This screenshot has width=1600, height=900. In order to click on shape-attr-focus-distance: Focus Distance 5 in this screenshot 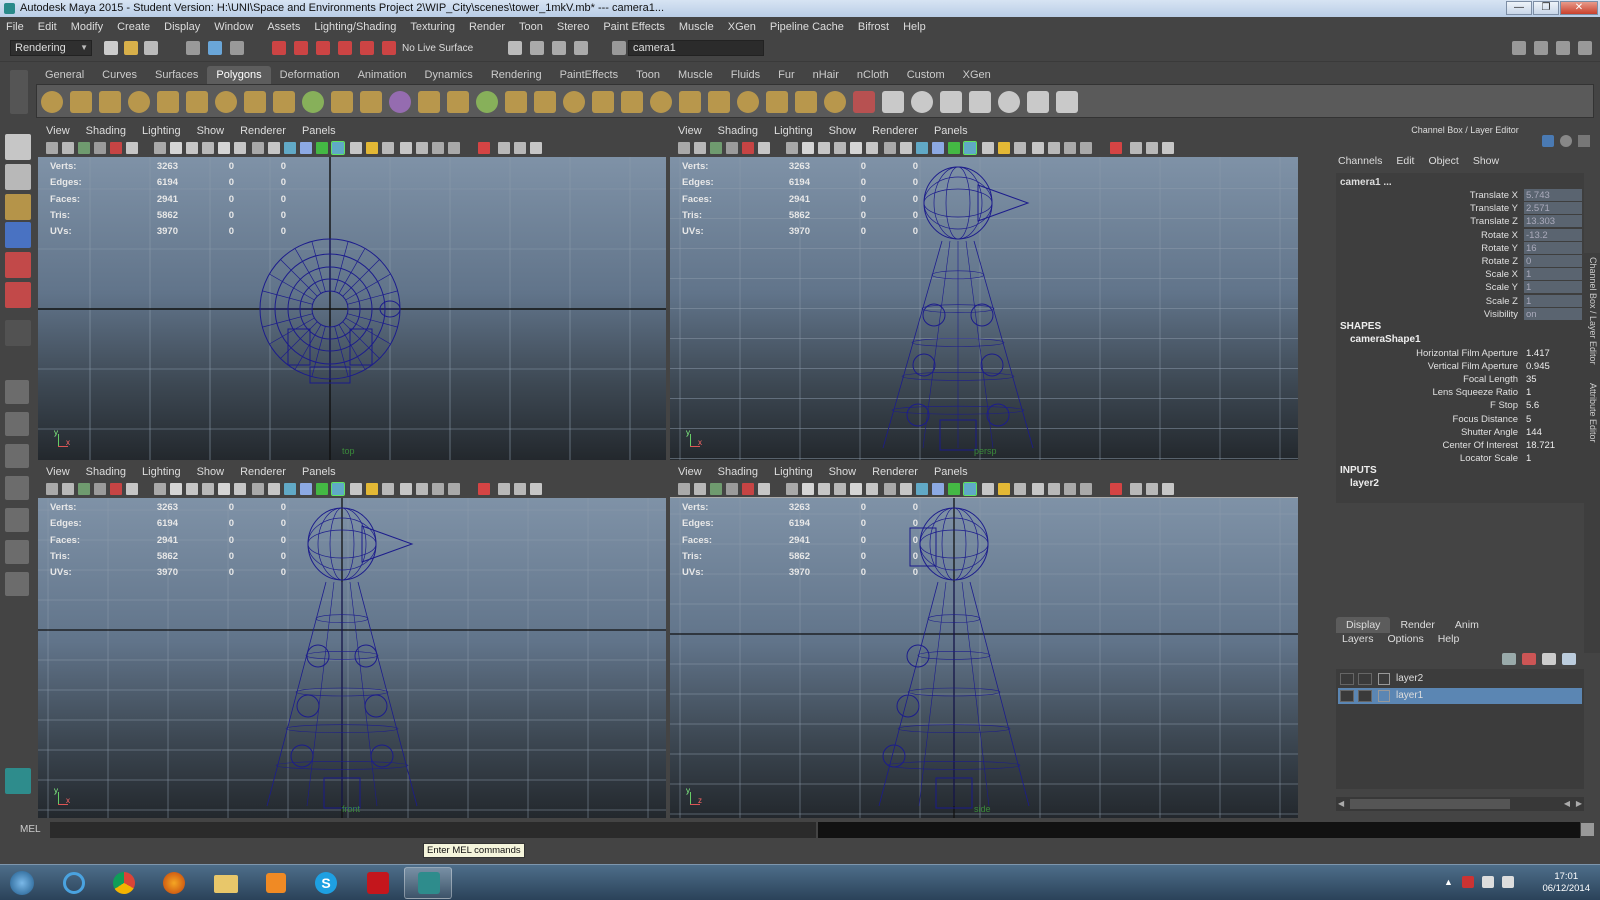, I will do `click(1460, 419)`.